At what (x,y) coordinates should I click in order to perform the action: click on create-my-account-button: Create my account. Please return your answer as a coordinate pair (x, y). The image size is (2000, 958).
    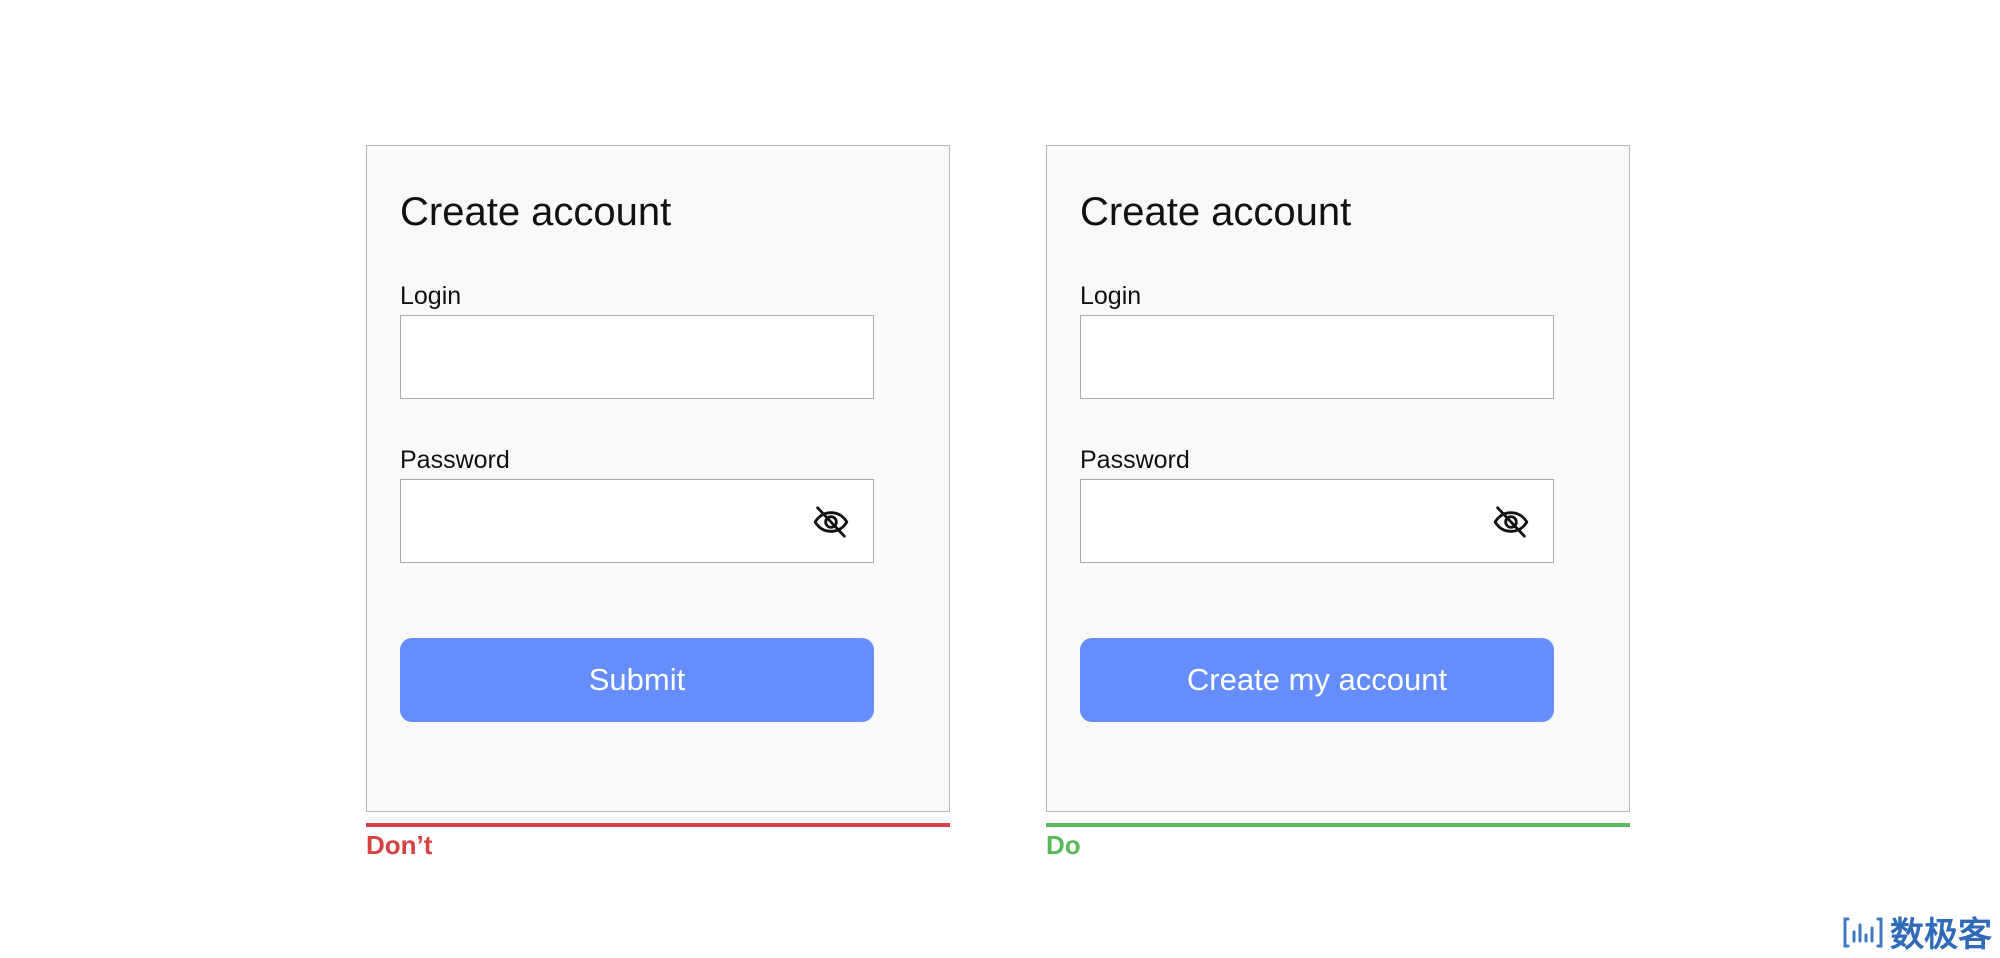
    Looking at the image, I should click on (1317, 680).